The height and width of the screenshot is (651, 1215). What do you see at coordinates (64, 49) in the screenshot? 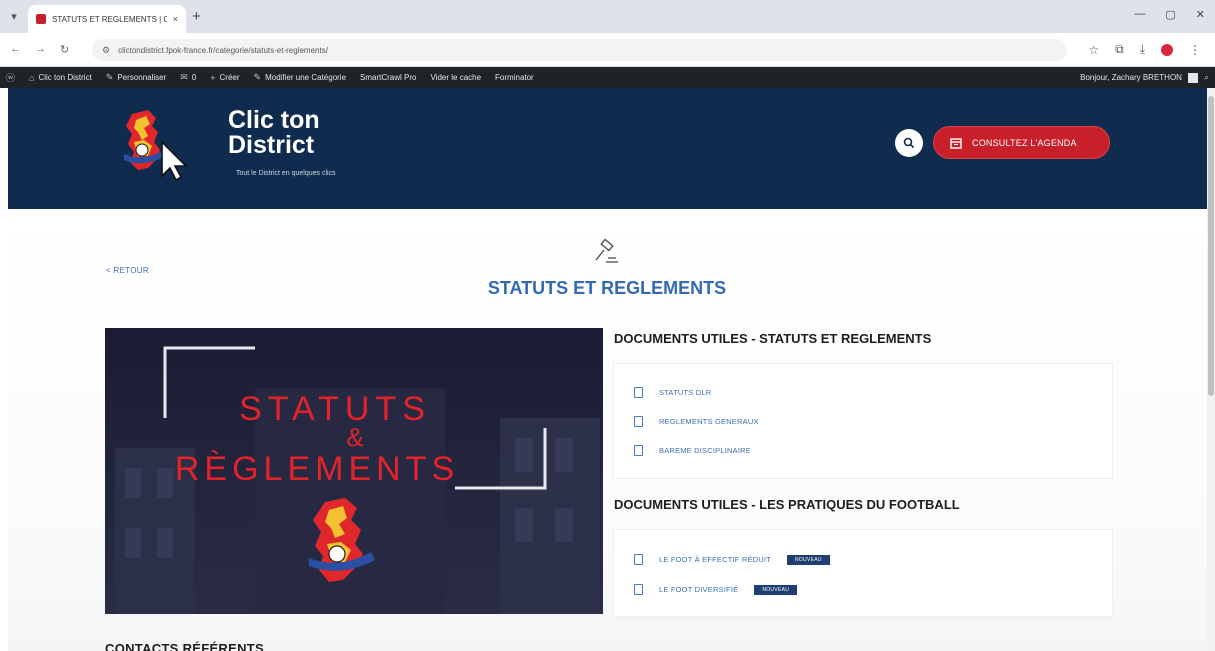
I see `reload-icon: ↻` at bounding box center [64, 49].